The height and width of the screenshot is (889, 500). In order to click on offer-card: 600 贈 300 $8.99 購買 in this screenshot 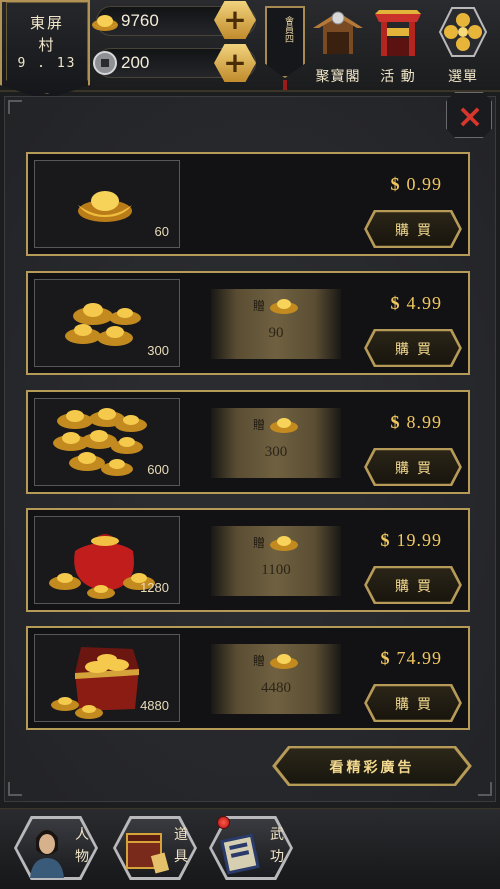, I will do `click(248, 442)`.